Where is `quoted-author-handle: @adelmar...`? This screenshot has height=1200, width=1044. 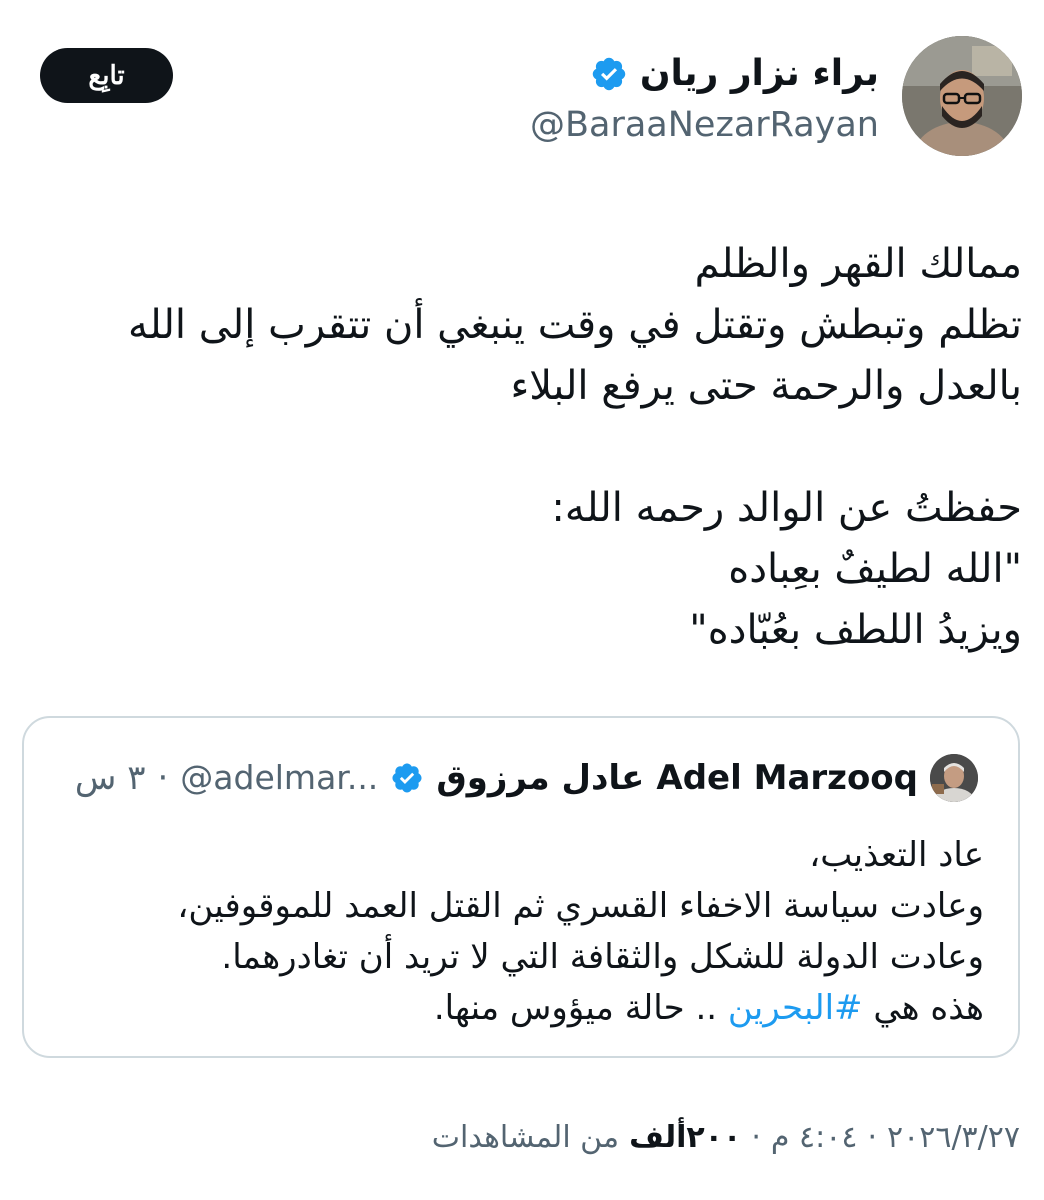 quoted-author-handle: @adelmar... is located at coordinates (279, 778).